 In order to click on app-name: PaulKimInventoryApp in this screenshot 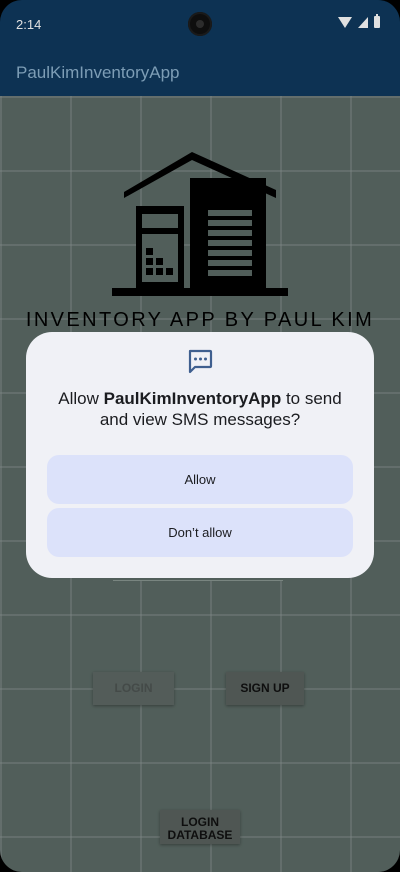, I will do `click(192, 398)`.